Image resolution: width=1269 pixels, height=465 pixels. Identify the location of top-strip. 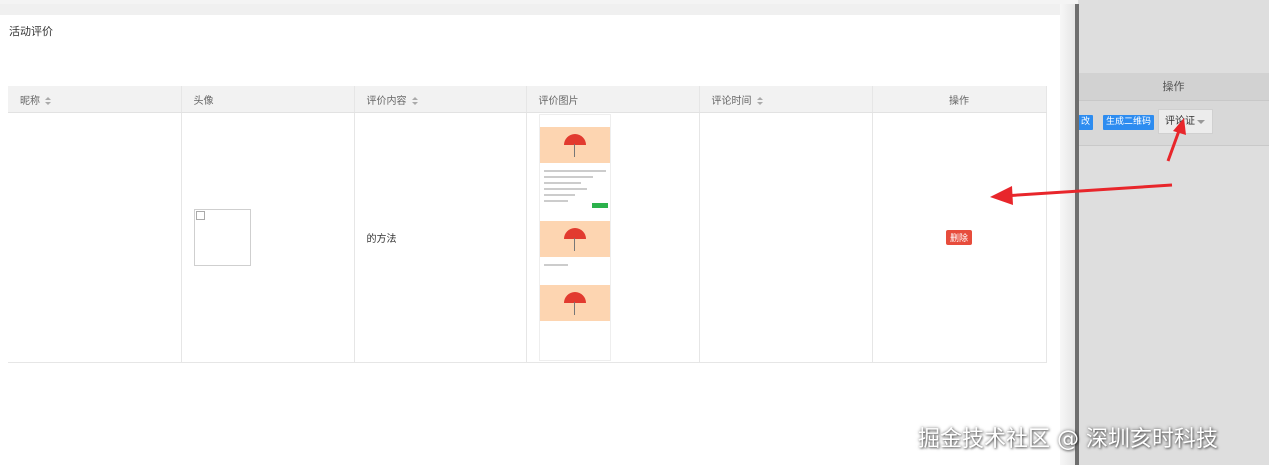
(537, 9).